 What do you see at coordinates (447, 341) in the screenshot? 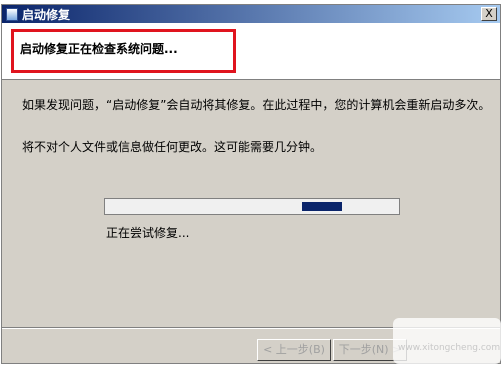
I see `watermark-overlay` at bounding box center [447, 341].